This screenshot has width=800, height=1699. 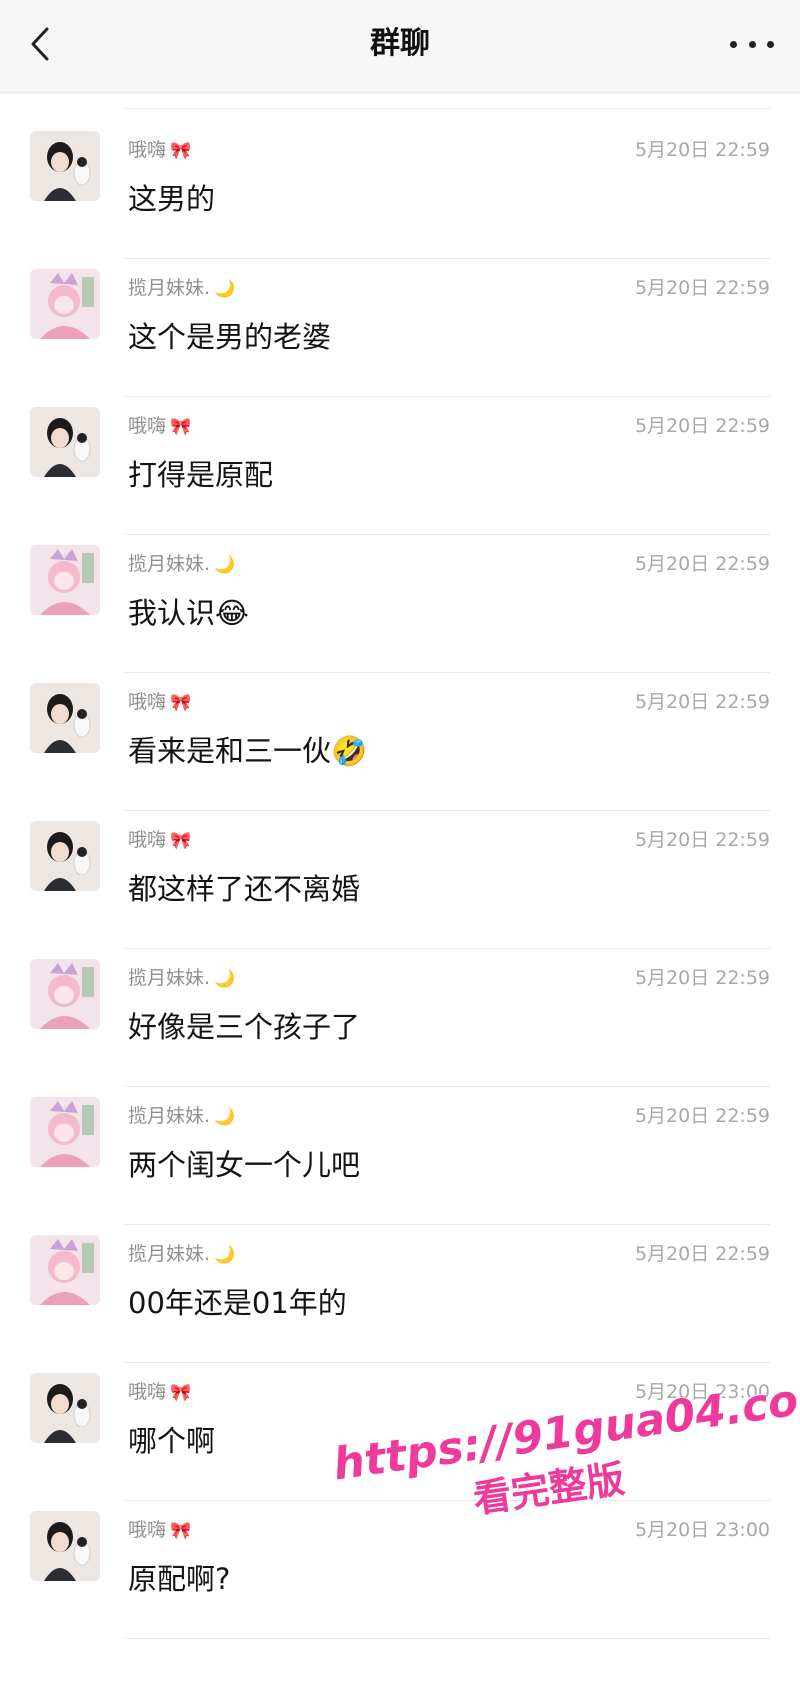 What do you see at coordinates (733, 44) in the screenshot?
I see `more-dots-icon` at bounding box center [733, 44].